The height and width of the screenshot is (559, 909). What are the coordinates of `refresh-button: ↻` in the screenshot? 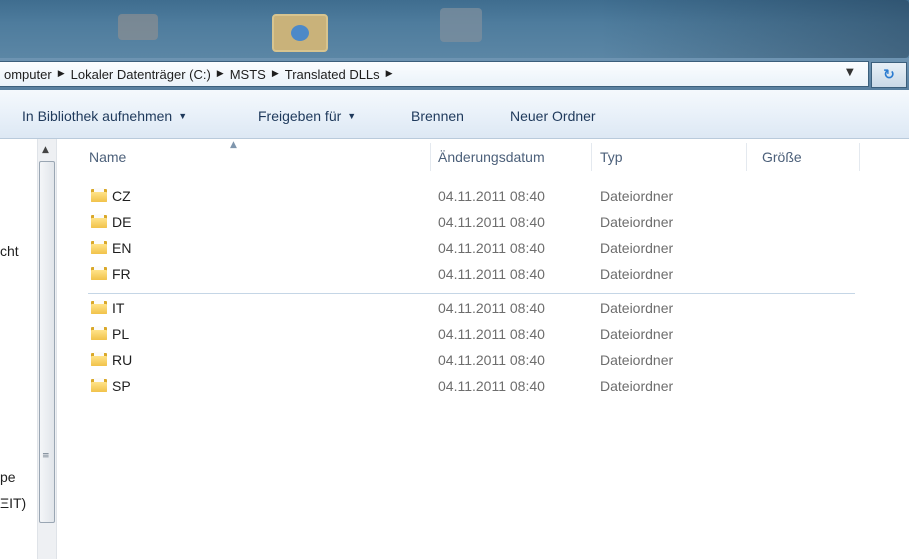 It's located at (889, 75).